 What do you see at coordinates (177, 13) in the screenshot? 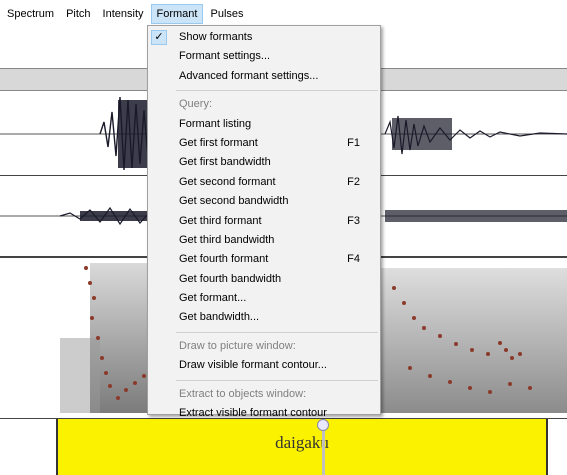
I see `menu-formant: Formant` at bounding box center [177, 13].